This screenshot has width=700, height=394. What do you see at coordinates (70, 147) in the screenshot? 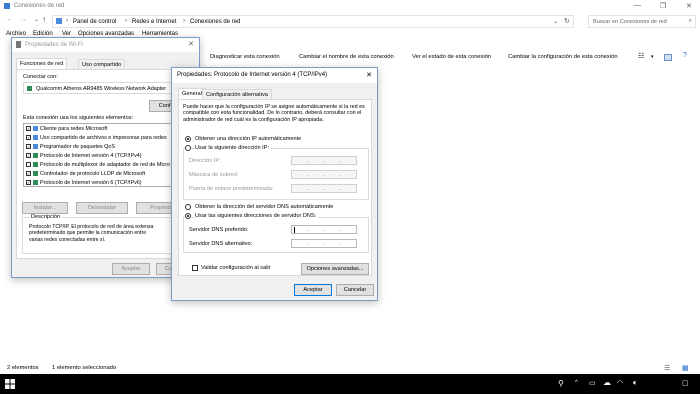
I see `list-item: ✓ Programador de paquetes QoS` at bounding box center [70, 147].